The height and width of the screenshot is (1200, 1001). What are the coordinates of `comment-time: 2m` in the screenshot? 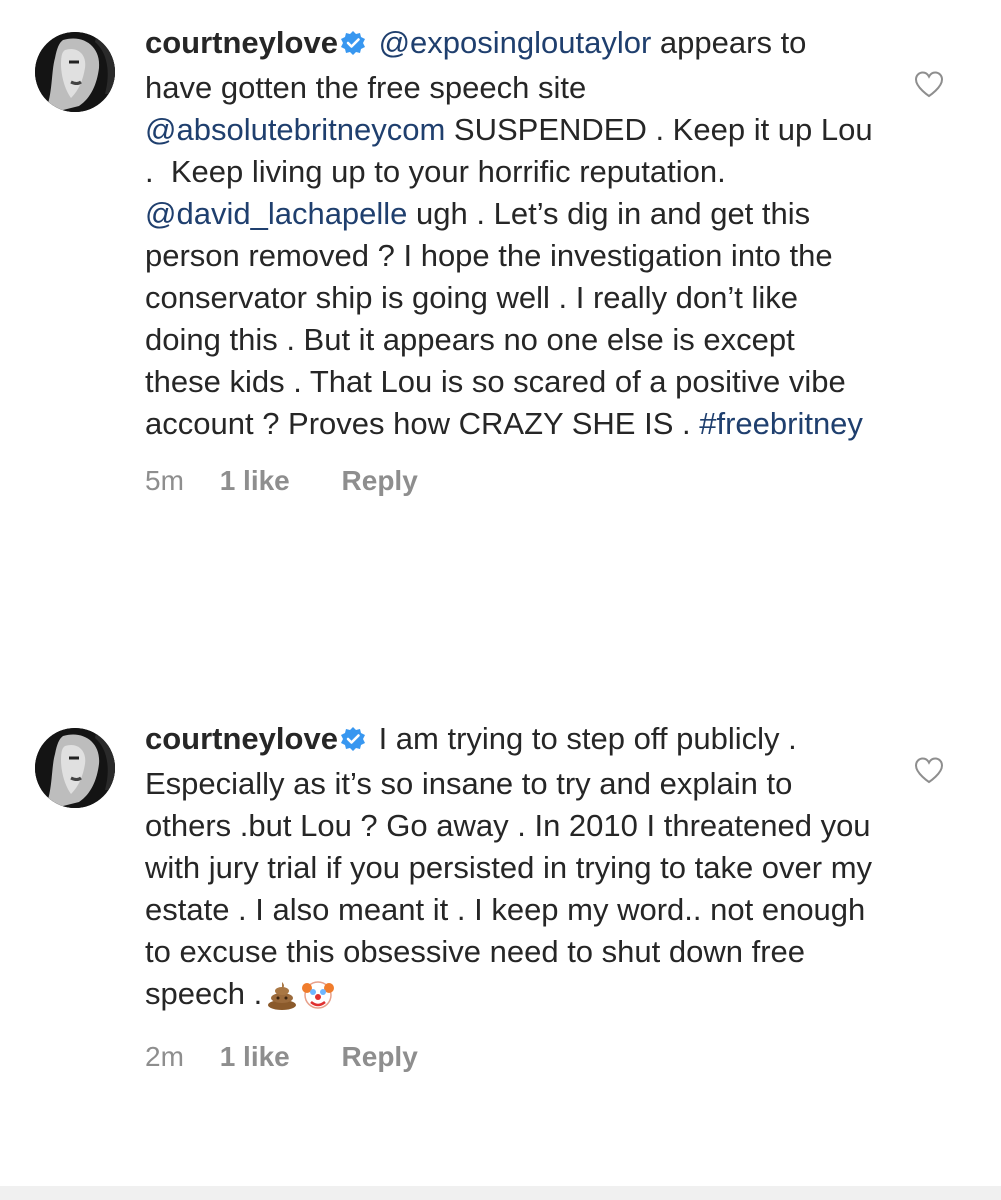 It's located at (164, 1056).